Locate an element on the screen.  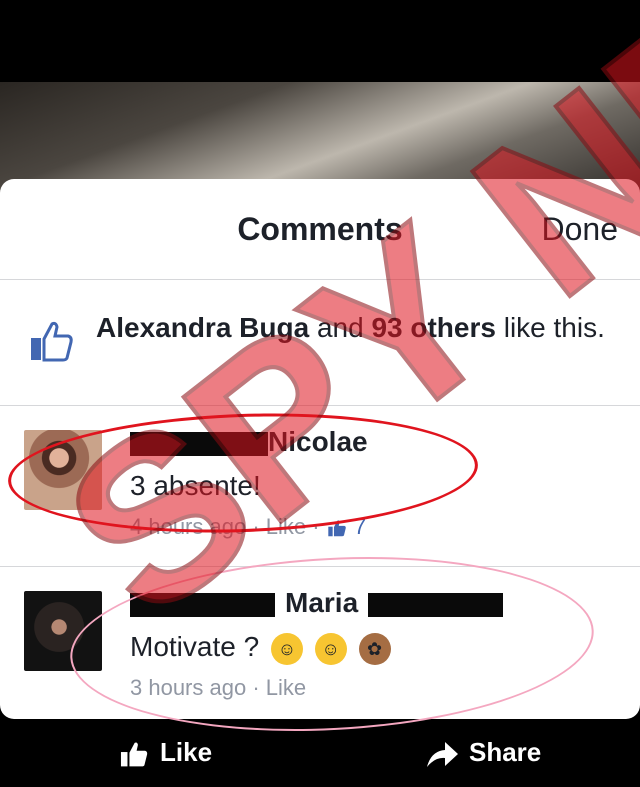
bottom-action-bar: Like Share is located at coordinates (320, 753).